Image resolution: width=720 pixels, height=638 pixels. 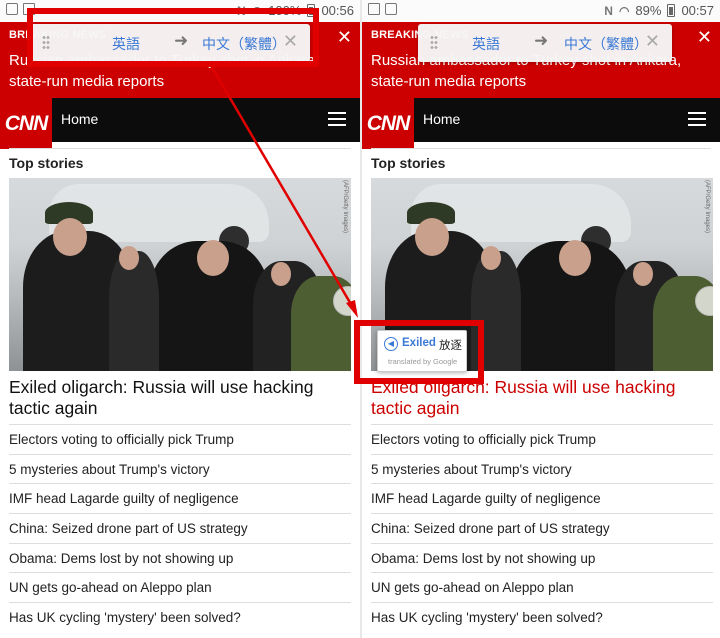 What do you see at coordinates (648, 10) in the screenshot?
I see `battery-percent: 89%` at bounding box center [648, 10].